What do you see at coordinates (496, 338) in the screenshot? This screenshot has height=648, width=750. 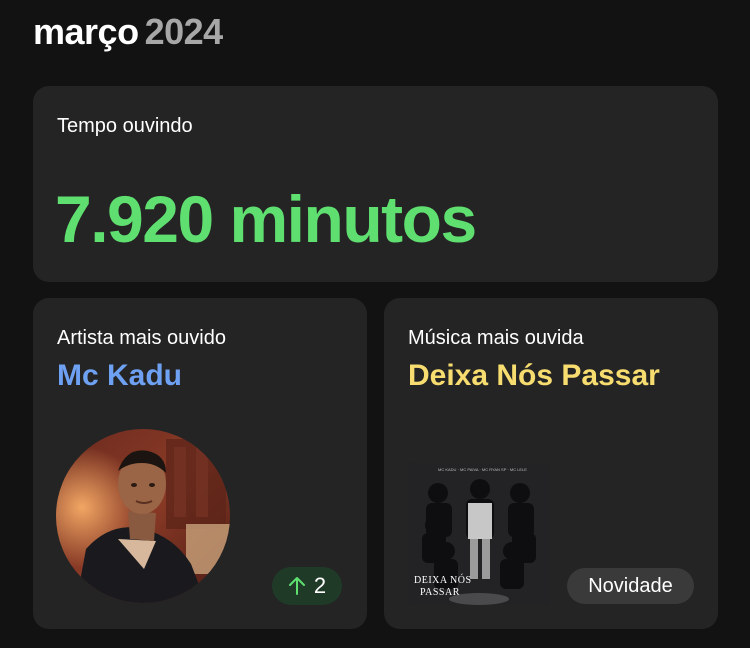 I see `top-song-label: Música mais ouvida` at bounding box center [496, 338].